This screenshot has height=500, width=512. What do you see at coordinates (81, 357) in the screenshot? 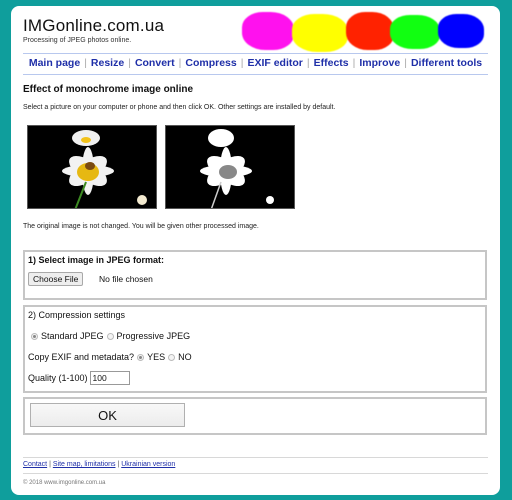
I see `exif-label: Copy EXIF and metadata?` at bounding box center [81, 357].